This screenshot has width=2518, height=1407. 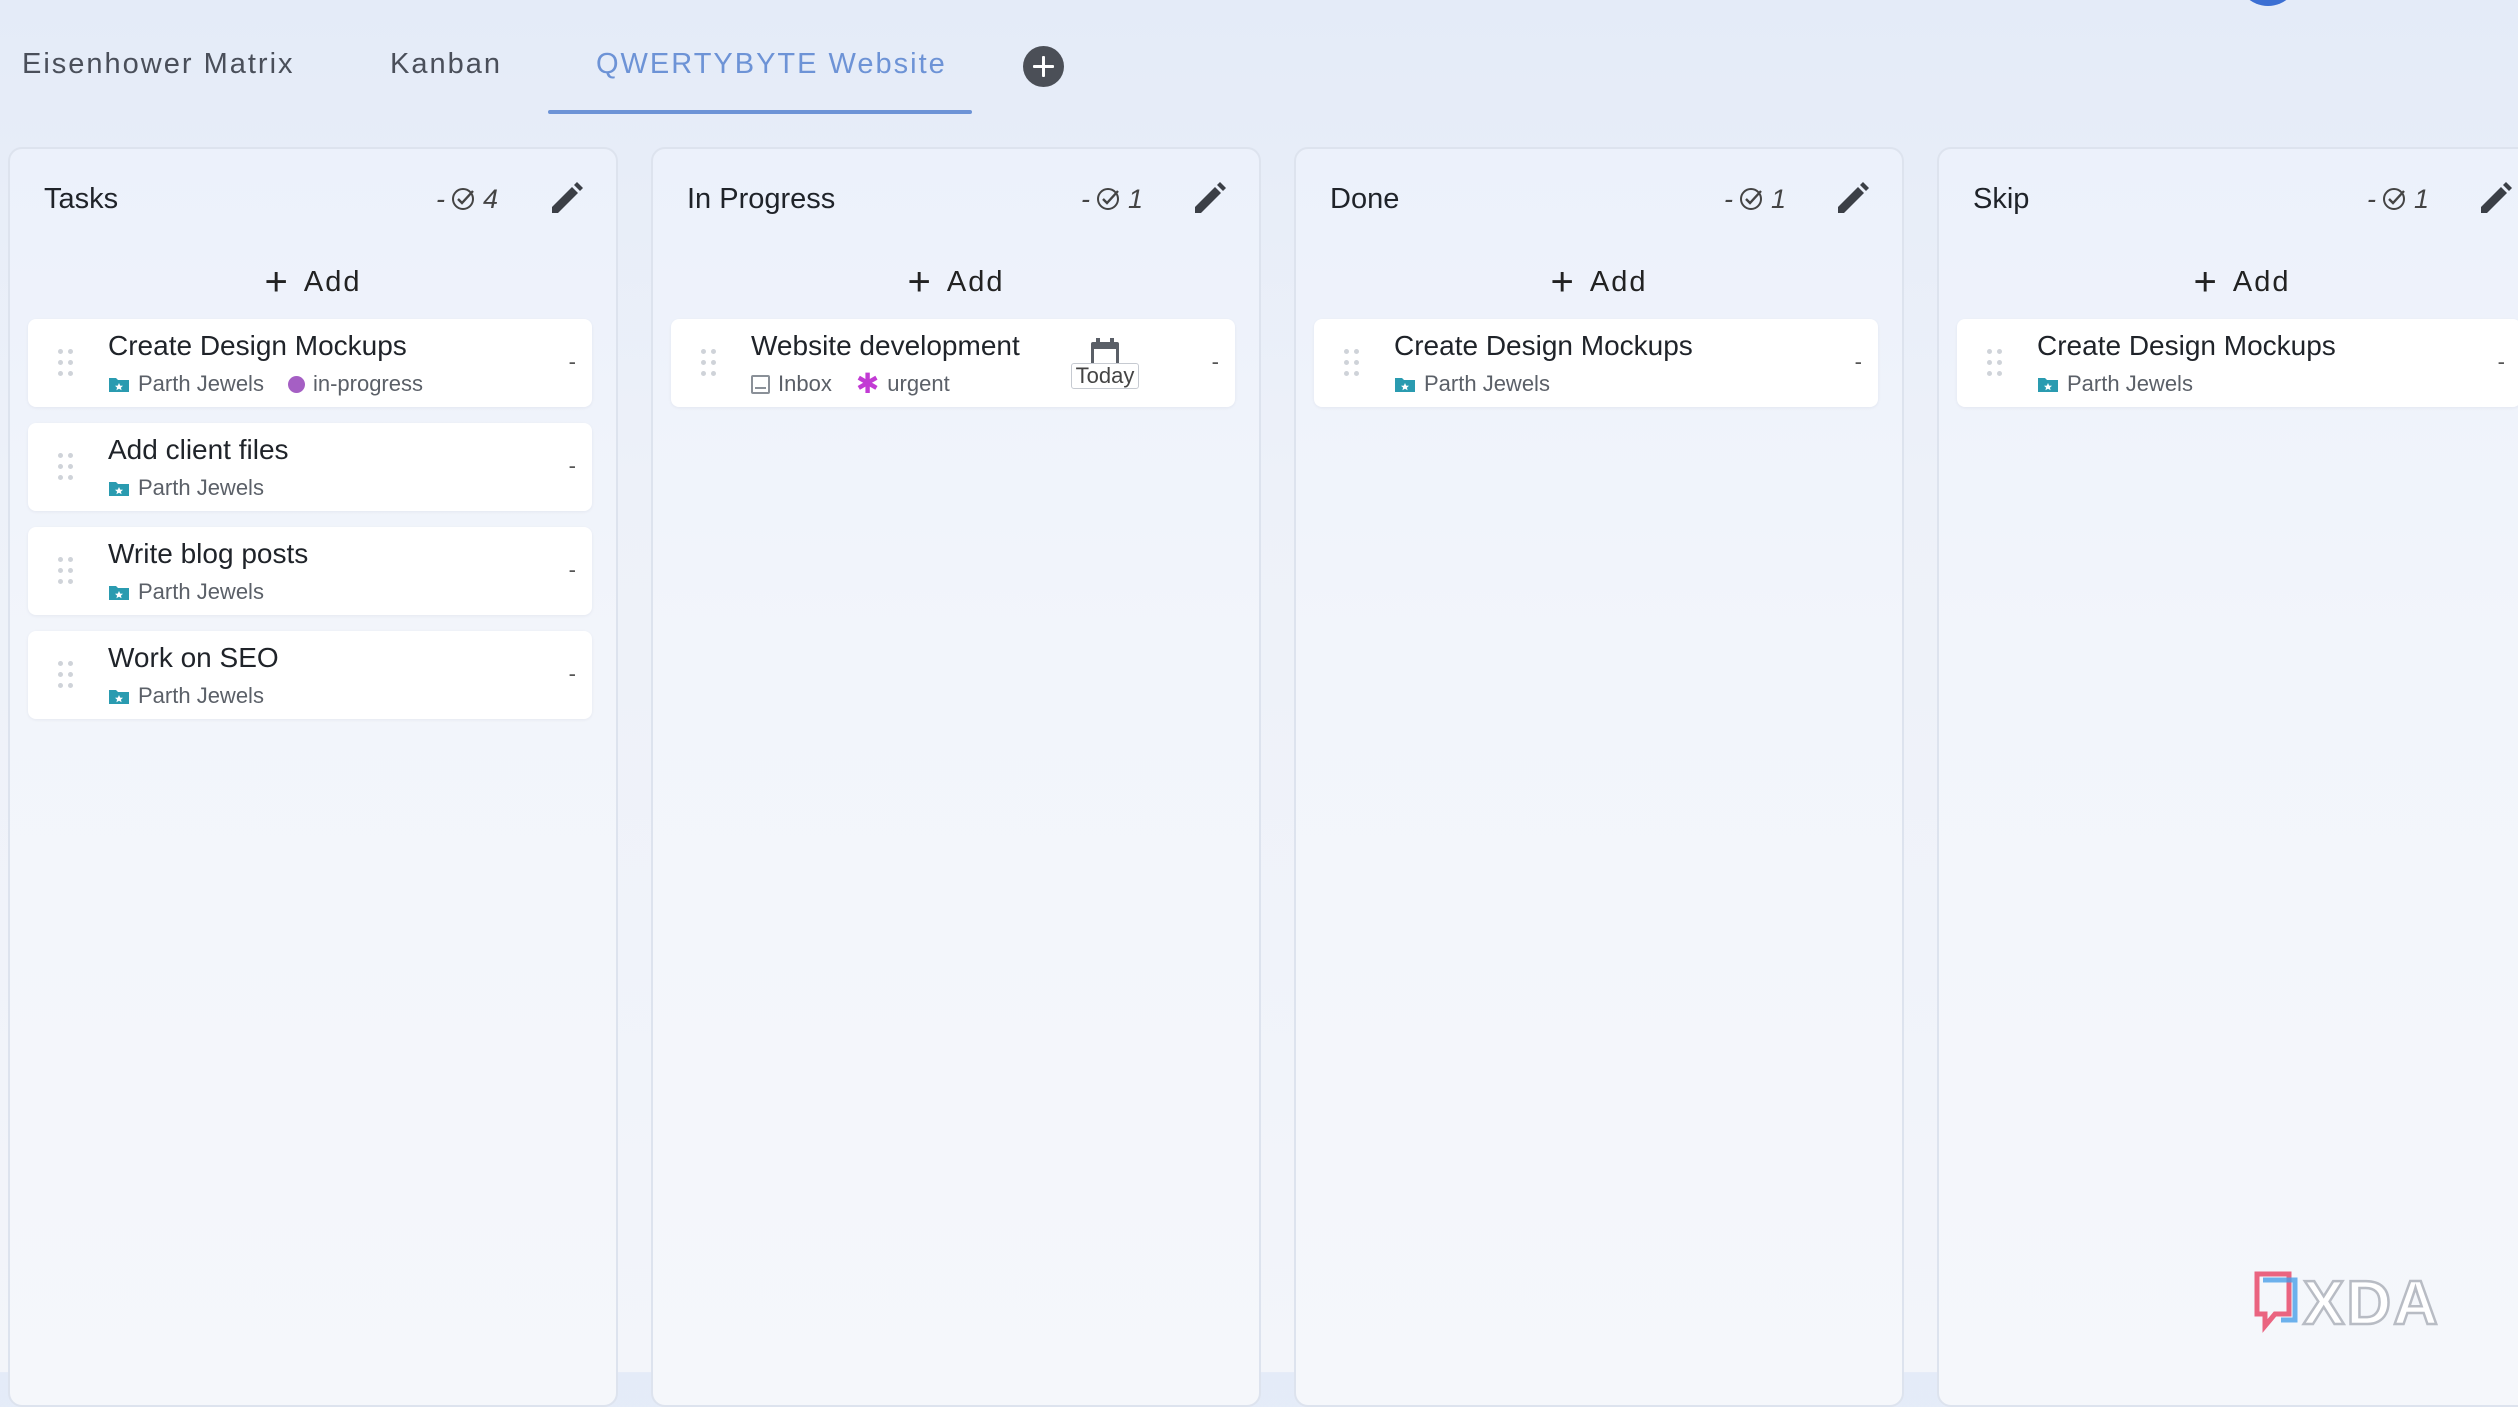 I want to click on task-title: Write blog posts, so click(x=208, y=553).